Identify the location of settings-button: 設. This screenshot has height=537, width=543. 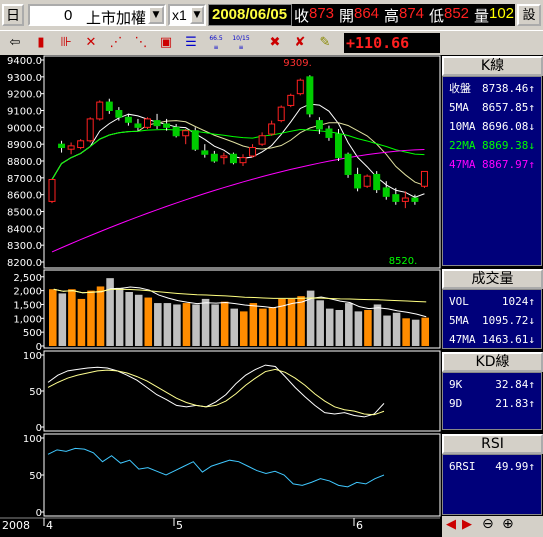
(529, 15).